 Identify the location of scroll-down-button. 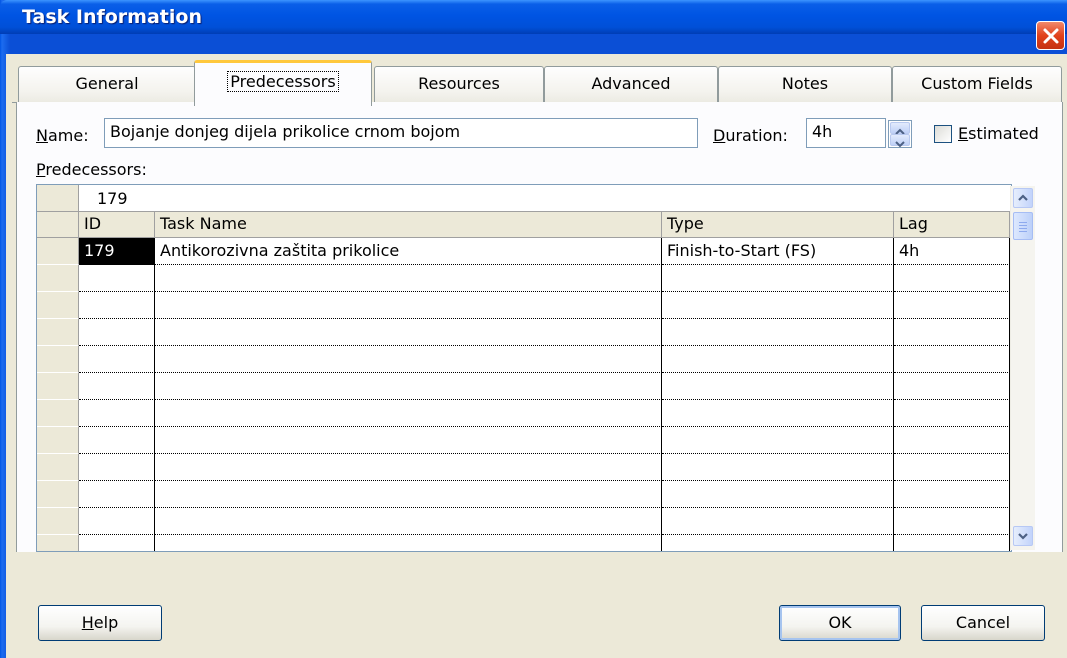
(1023, 536).